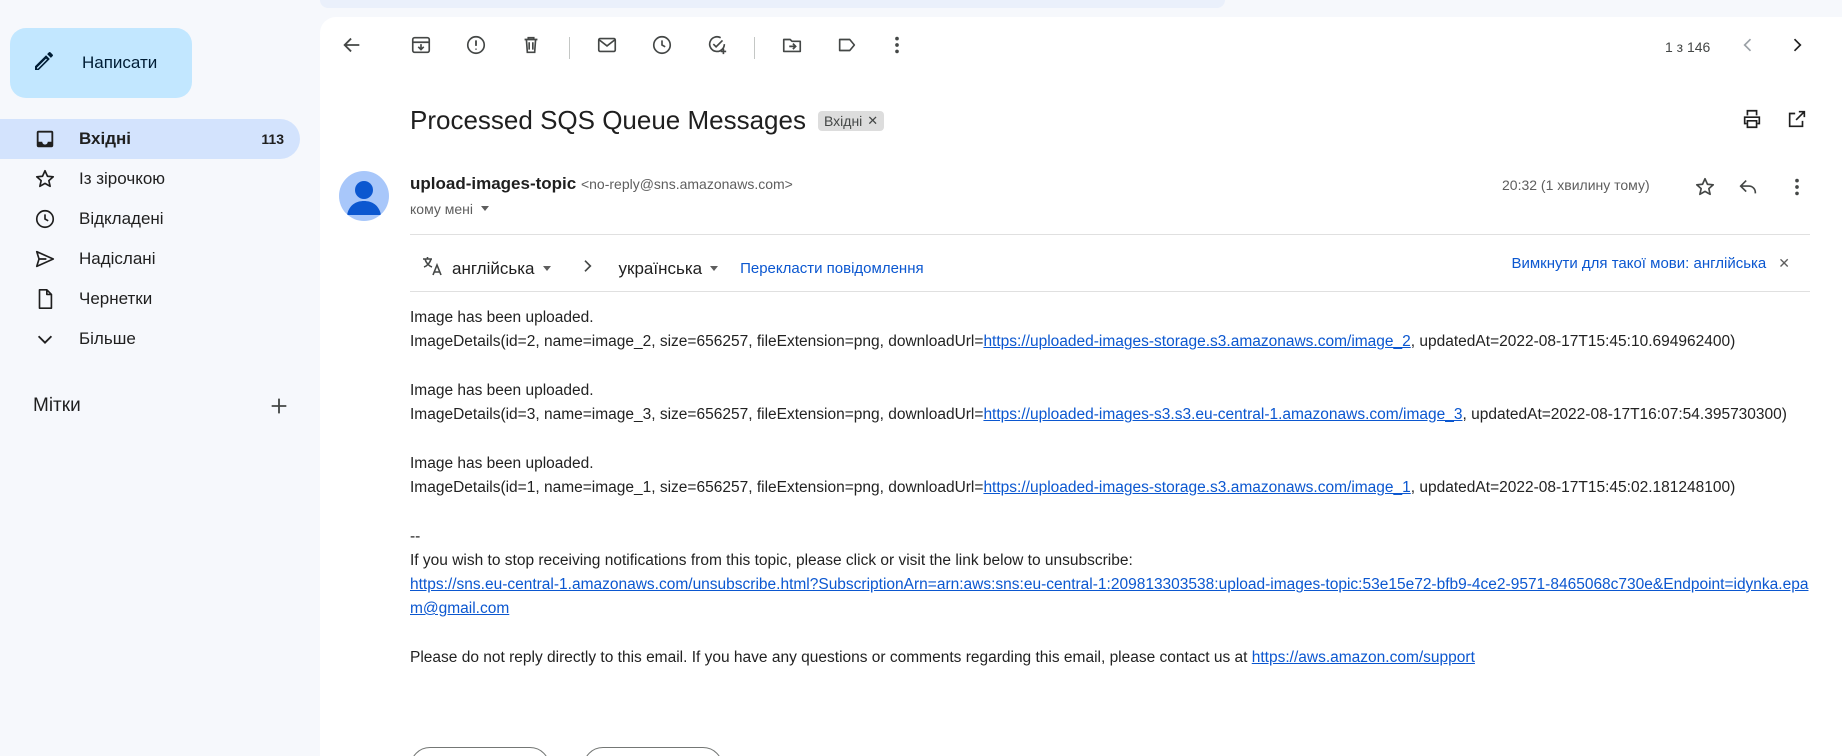 The height and width of the screenshot is (756, 1842). I want to click on target-language-select: українська, so click(670, 269).